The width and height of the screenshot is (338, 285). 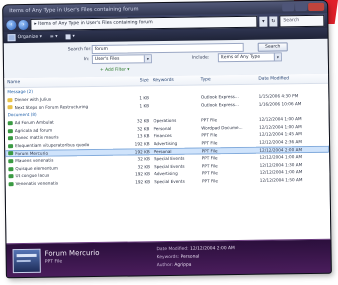 What do you see at coordinates (11, 24) in the screenshot?
I see `back-button: ‹` at bounding box center [11, 24].